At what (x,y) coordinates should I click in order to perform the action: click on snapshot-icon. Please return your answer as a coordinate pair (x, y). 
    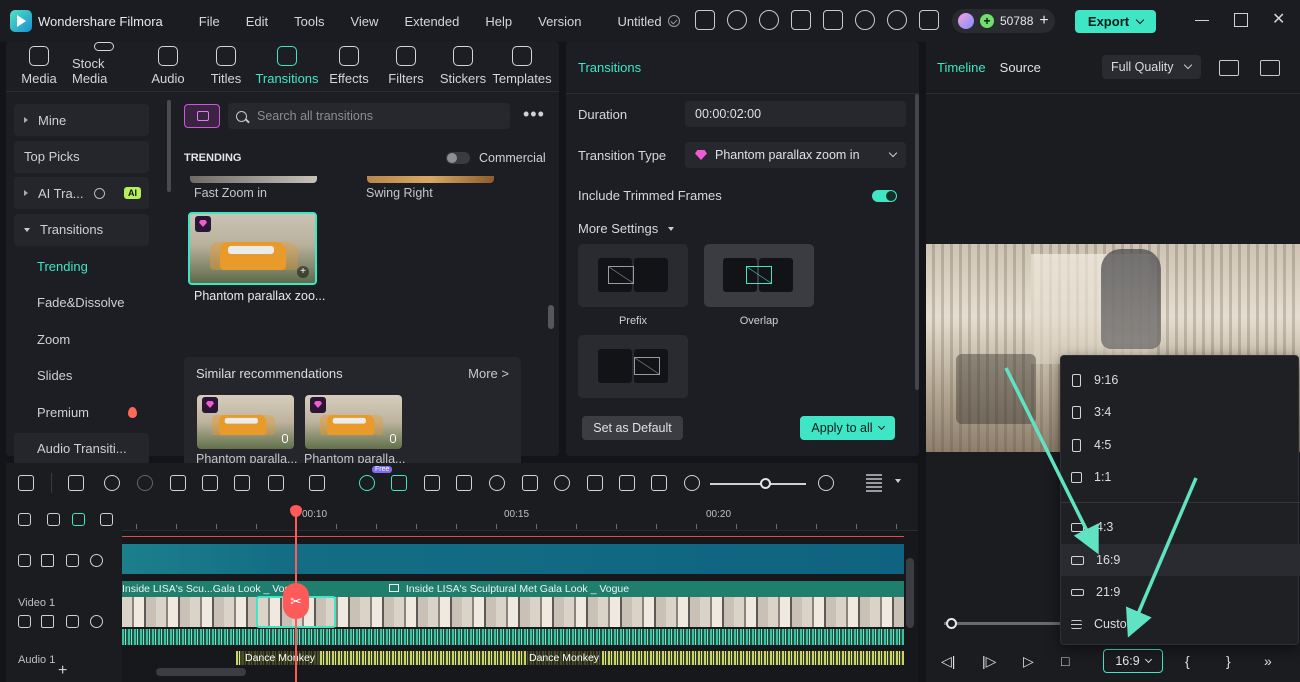
    Looking at the image, I should click on (627, 483).